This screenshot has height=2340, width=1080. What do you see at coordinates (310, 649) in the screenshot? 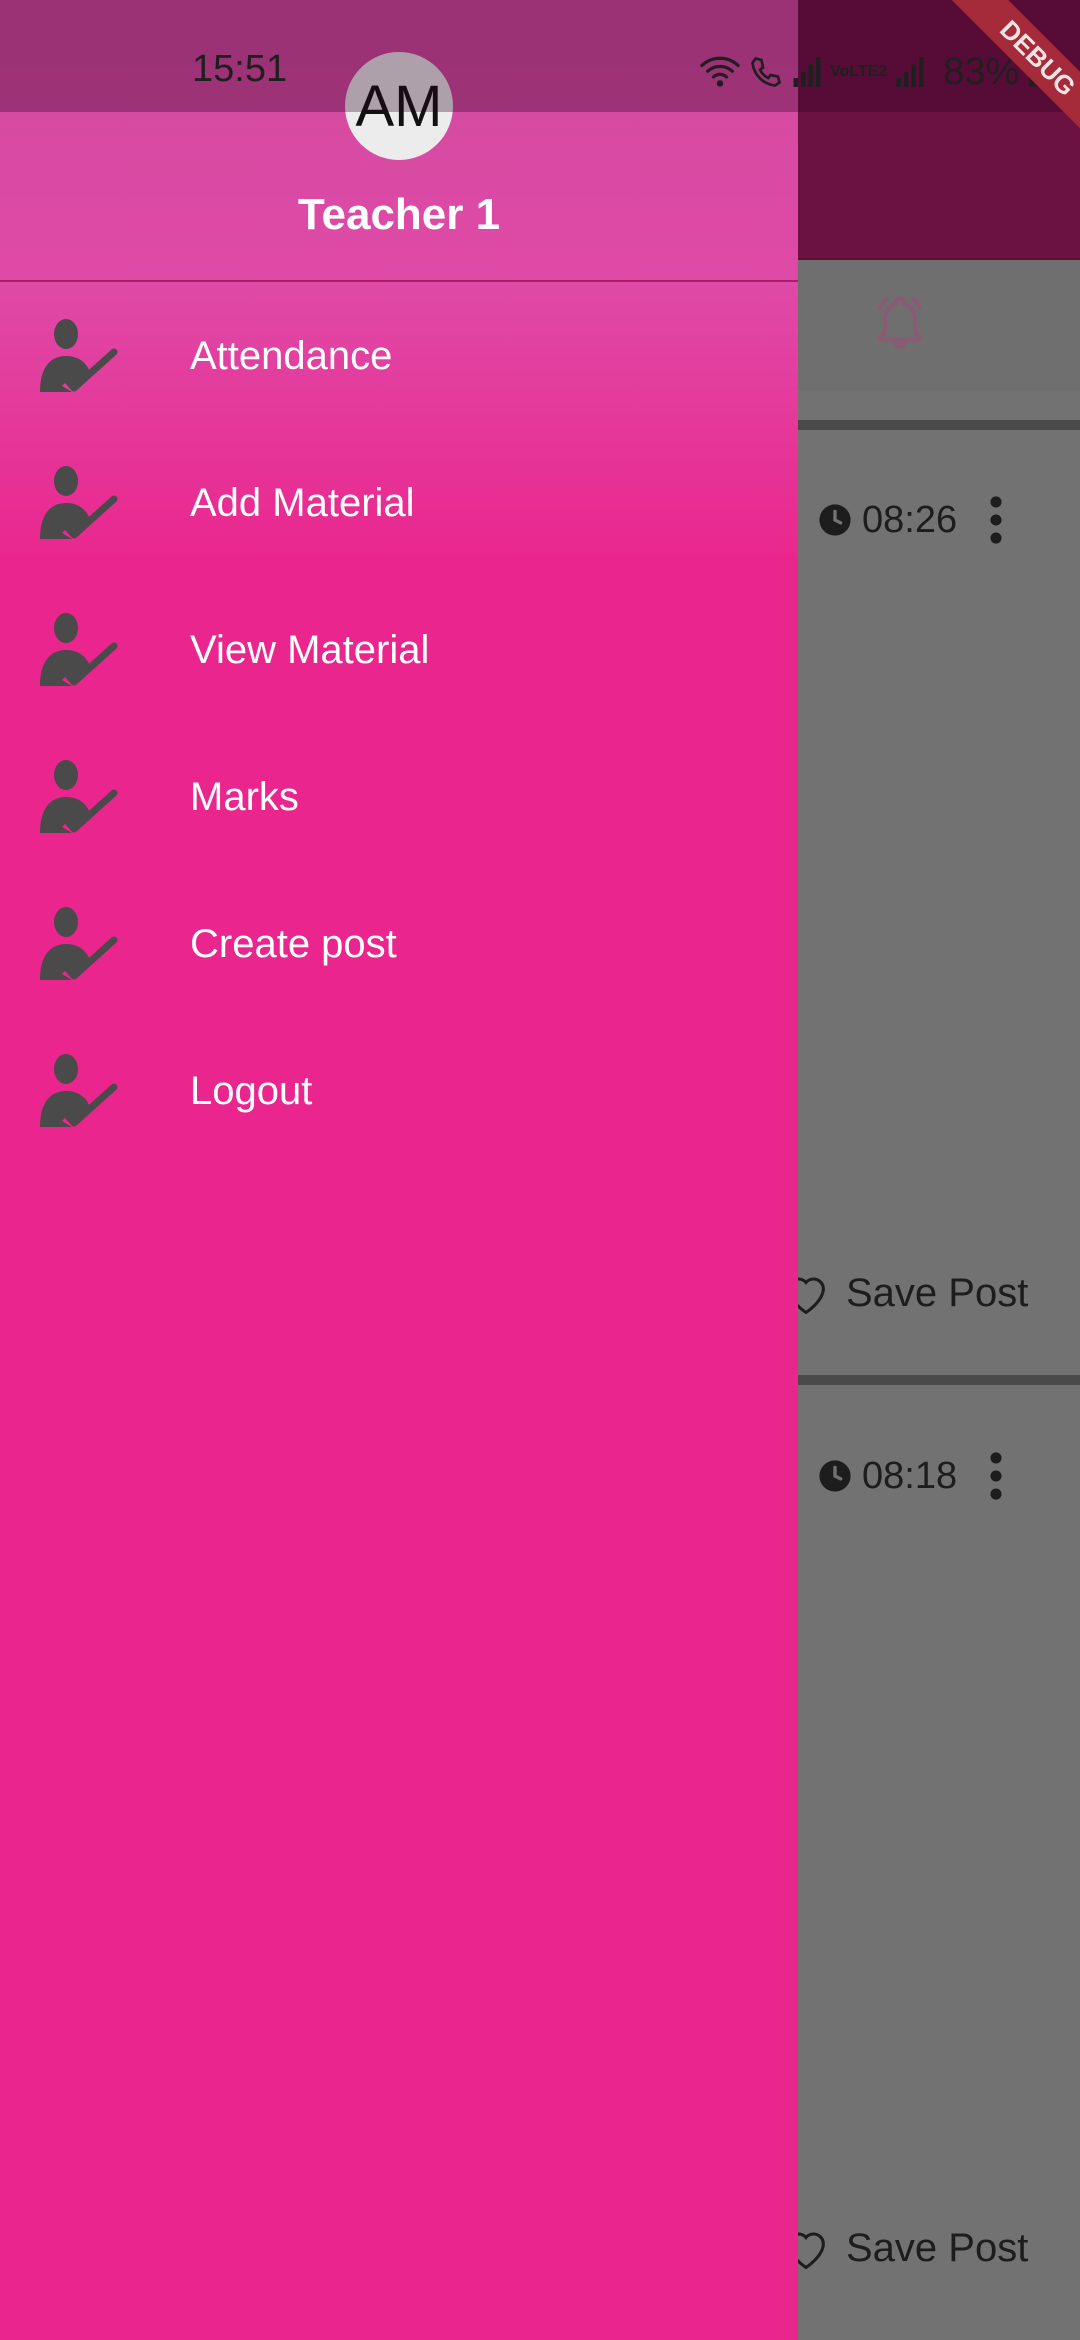
I see `drawer-item-label: View Material` at bounding box center [310, 649].